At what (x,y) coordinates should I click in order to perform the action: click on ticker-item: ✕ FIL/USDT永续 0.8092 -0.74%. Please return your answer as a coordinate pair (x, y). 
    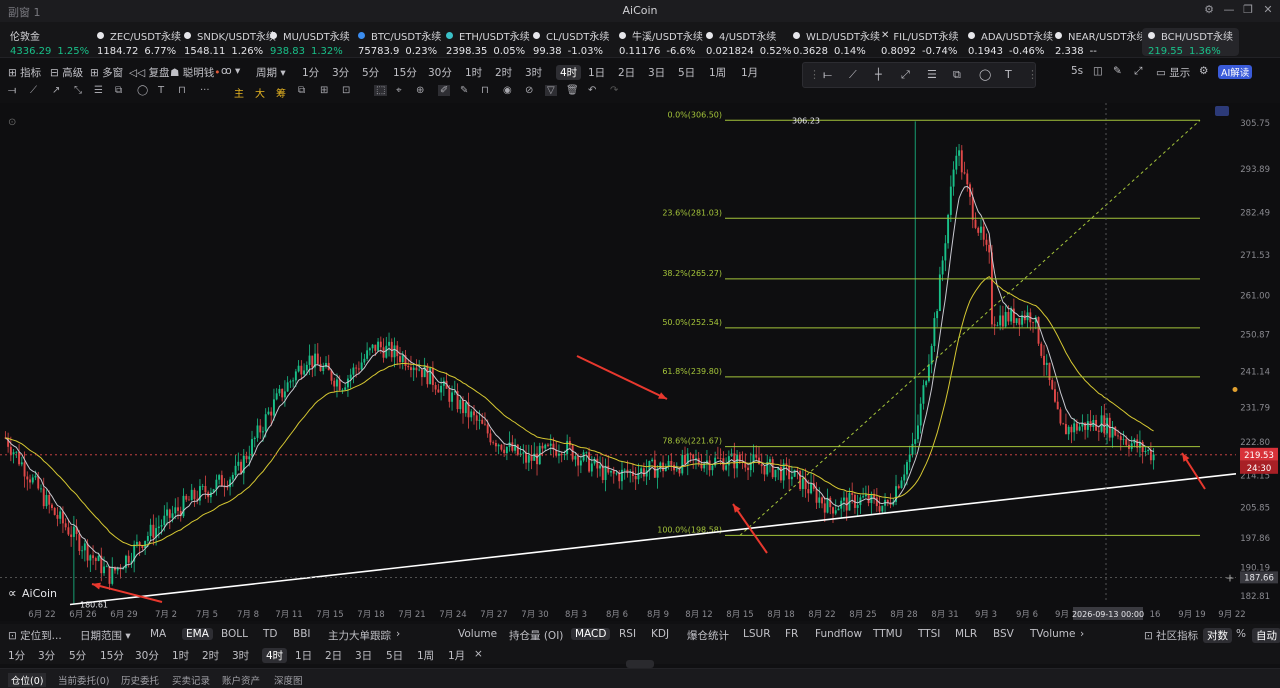
    Looking at the image, I should click on (920, 42).